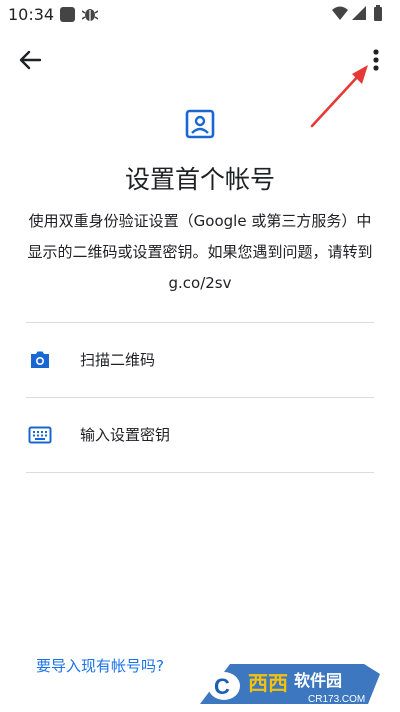 This screenshot has width=400, height=712. I want to click on scan-qr-code-option: 扫描二维码, so click(200, 360).